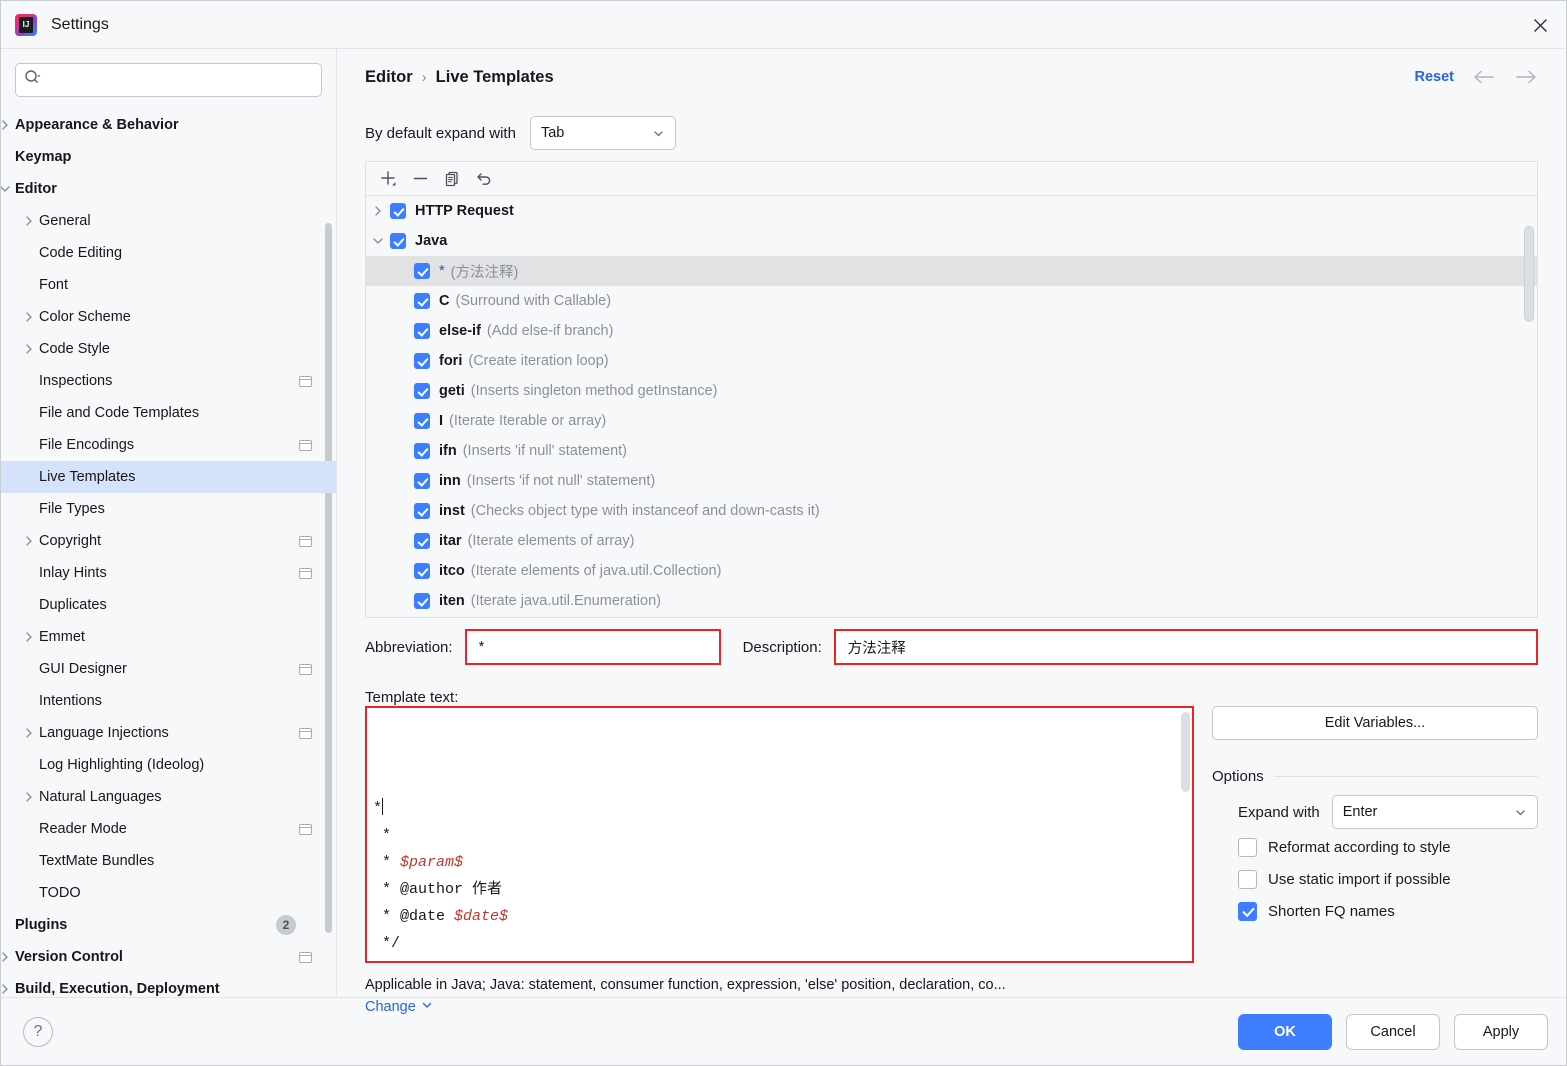 The width and height of the screenshot is (1567, 1066). What do you see at coordinates (168, 669) in the screenshot?
I see `sidebar-item-gui-designer: GUI Designer` at bounding box center [168, 669].